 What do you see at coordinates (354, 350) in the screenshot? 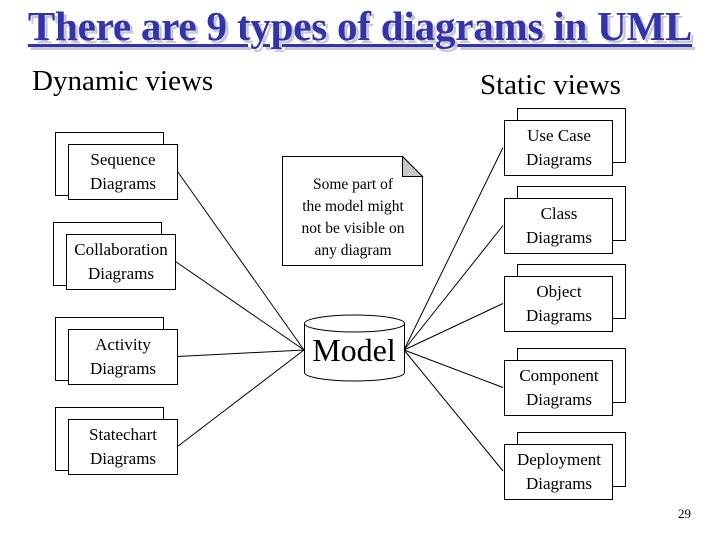
I see `model-label: Model` at bounding box center [354, 350].